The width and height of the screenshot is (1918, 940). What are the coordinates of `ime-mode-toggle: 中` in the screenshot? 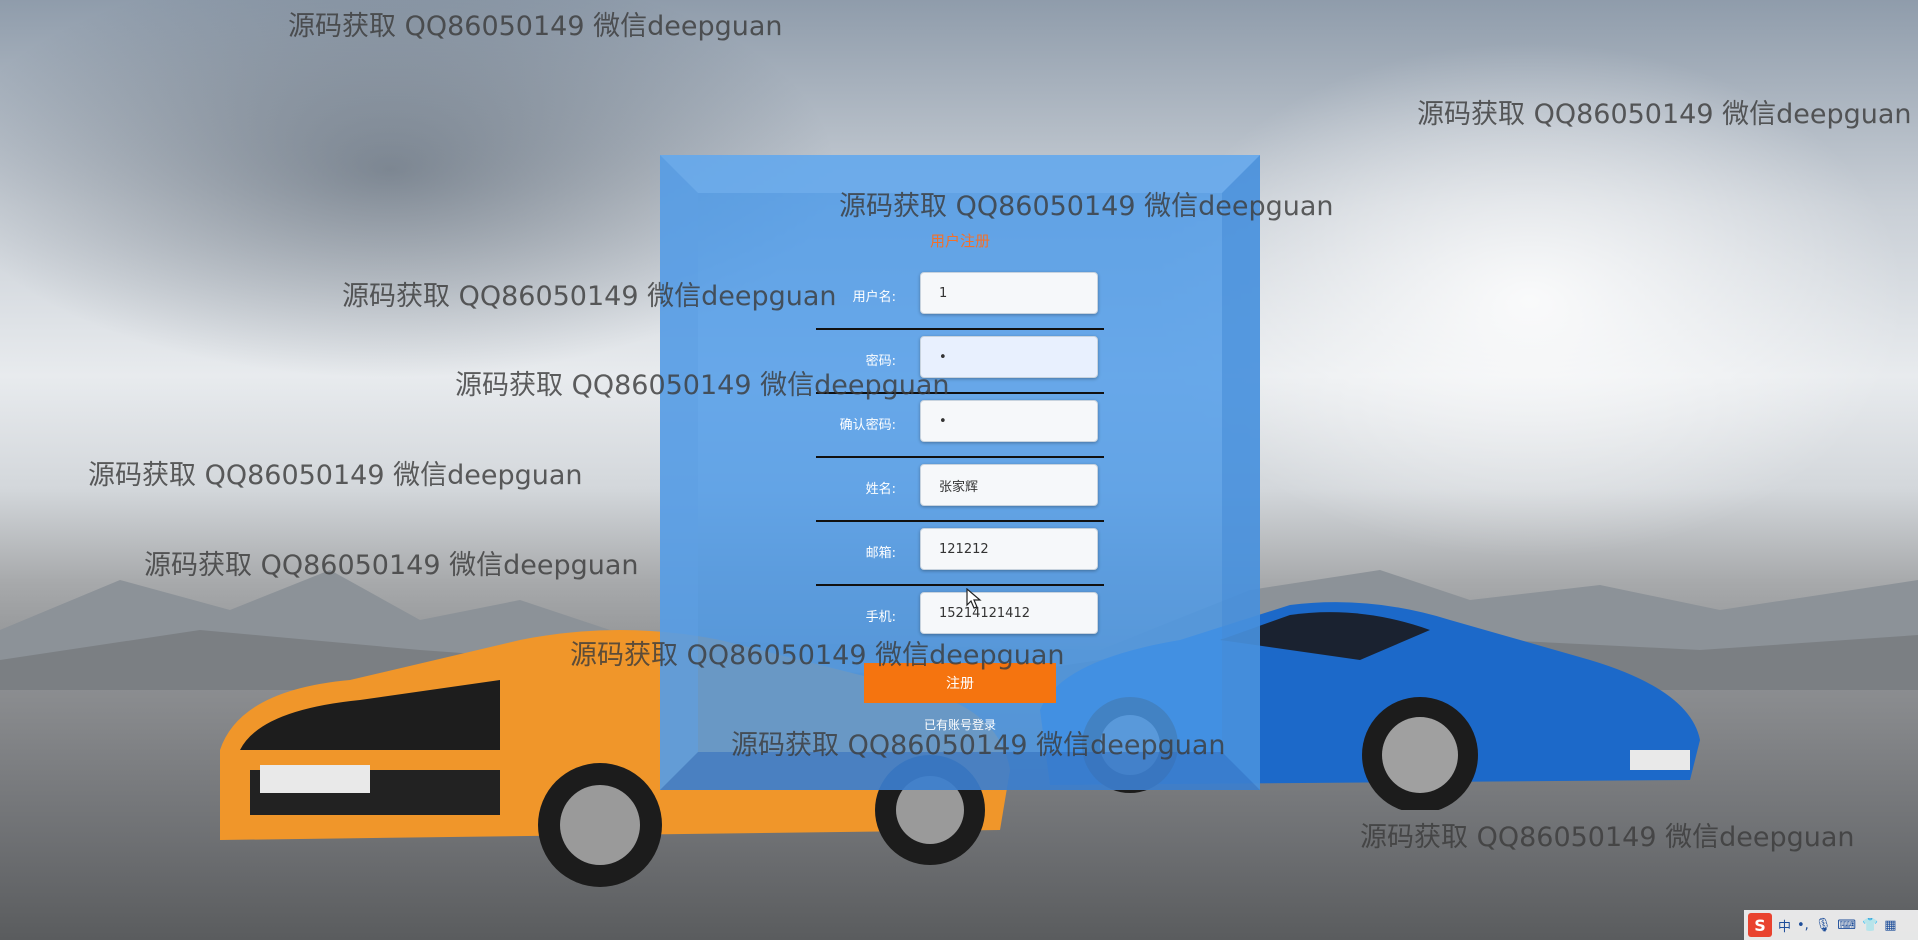 It's located at (1784, 925).